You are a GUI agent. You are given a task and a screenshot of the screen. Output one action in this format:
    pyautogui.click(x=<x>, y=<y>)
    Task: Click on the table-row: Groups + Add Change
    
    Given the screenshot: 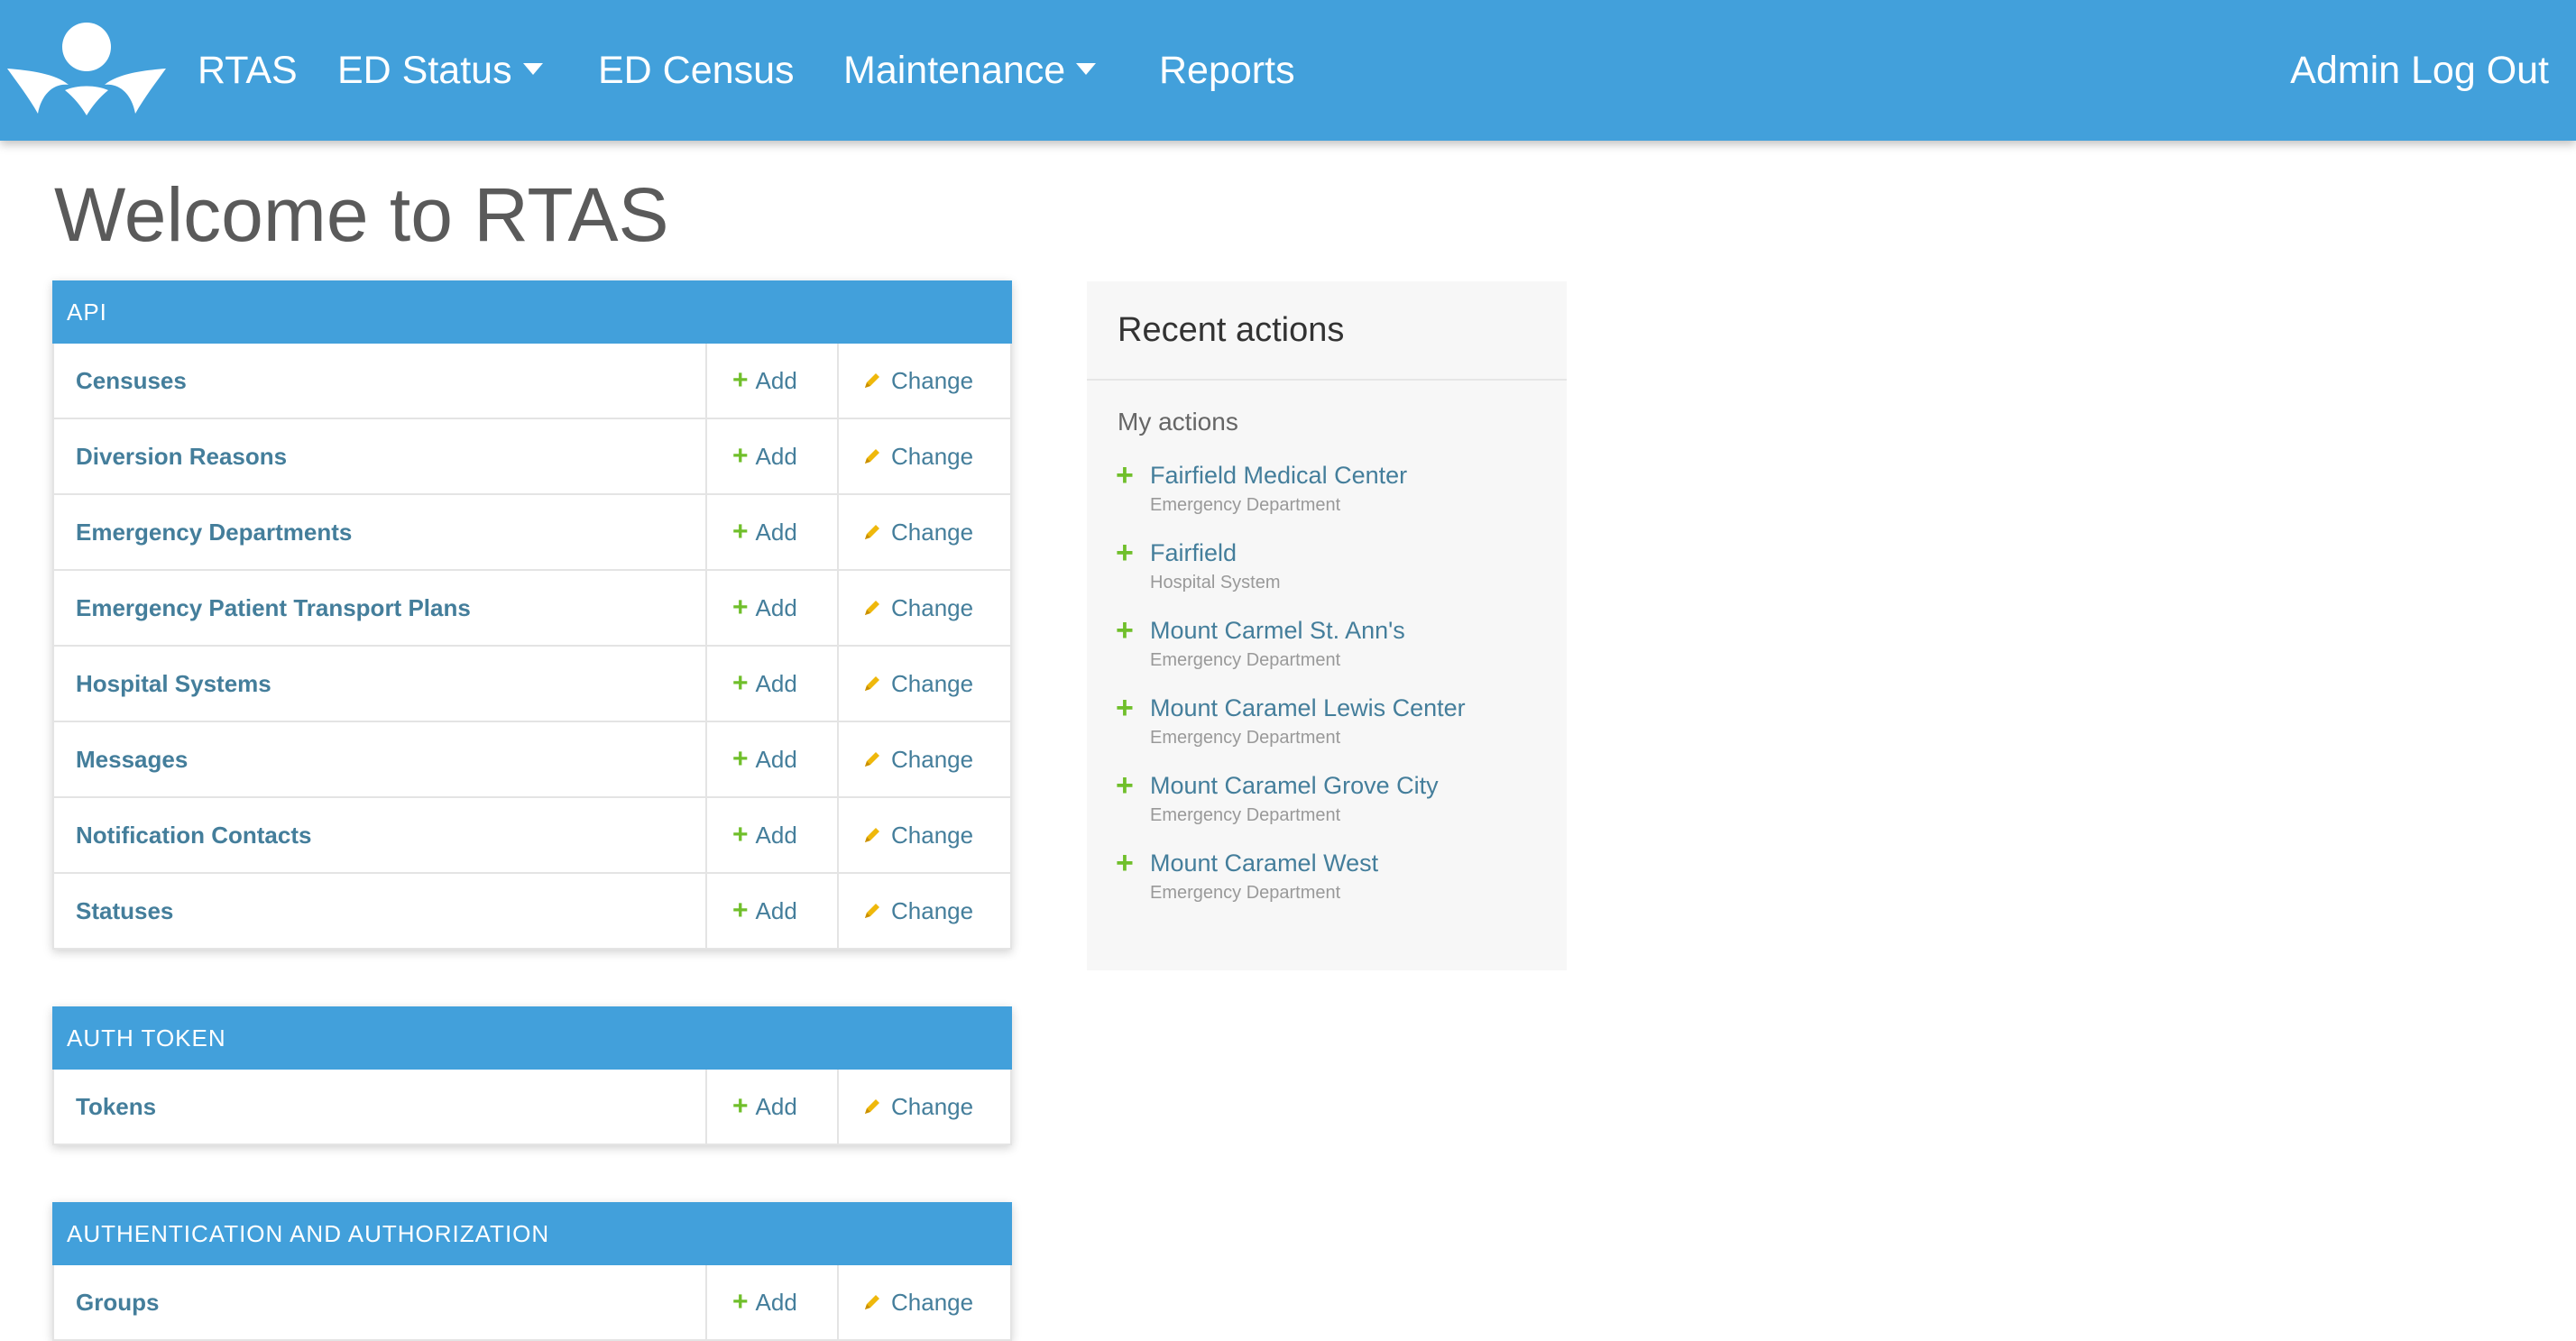 What is the action you would take?
    pyautogui.click(x=532, y=1303)
    